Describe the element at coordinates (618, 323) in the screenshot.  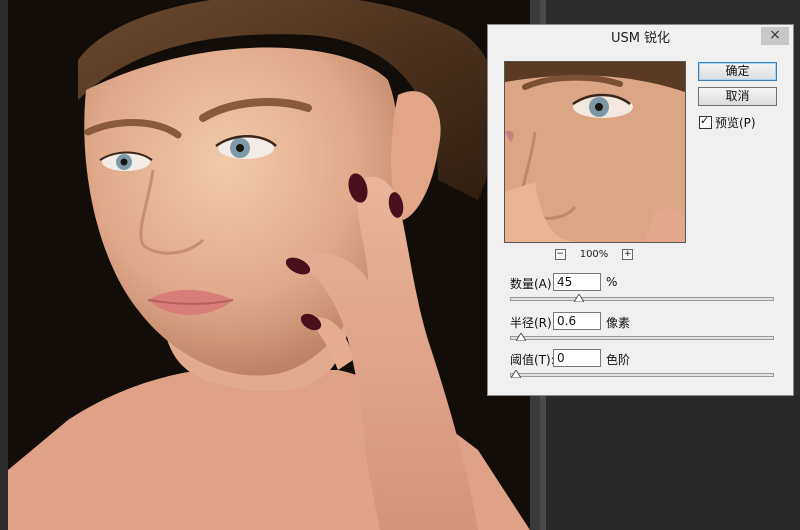
I see `radius-unit: 像素` at that location.